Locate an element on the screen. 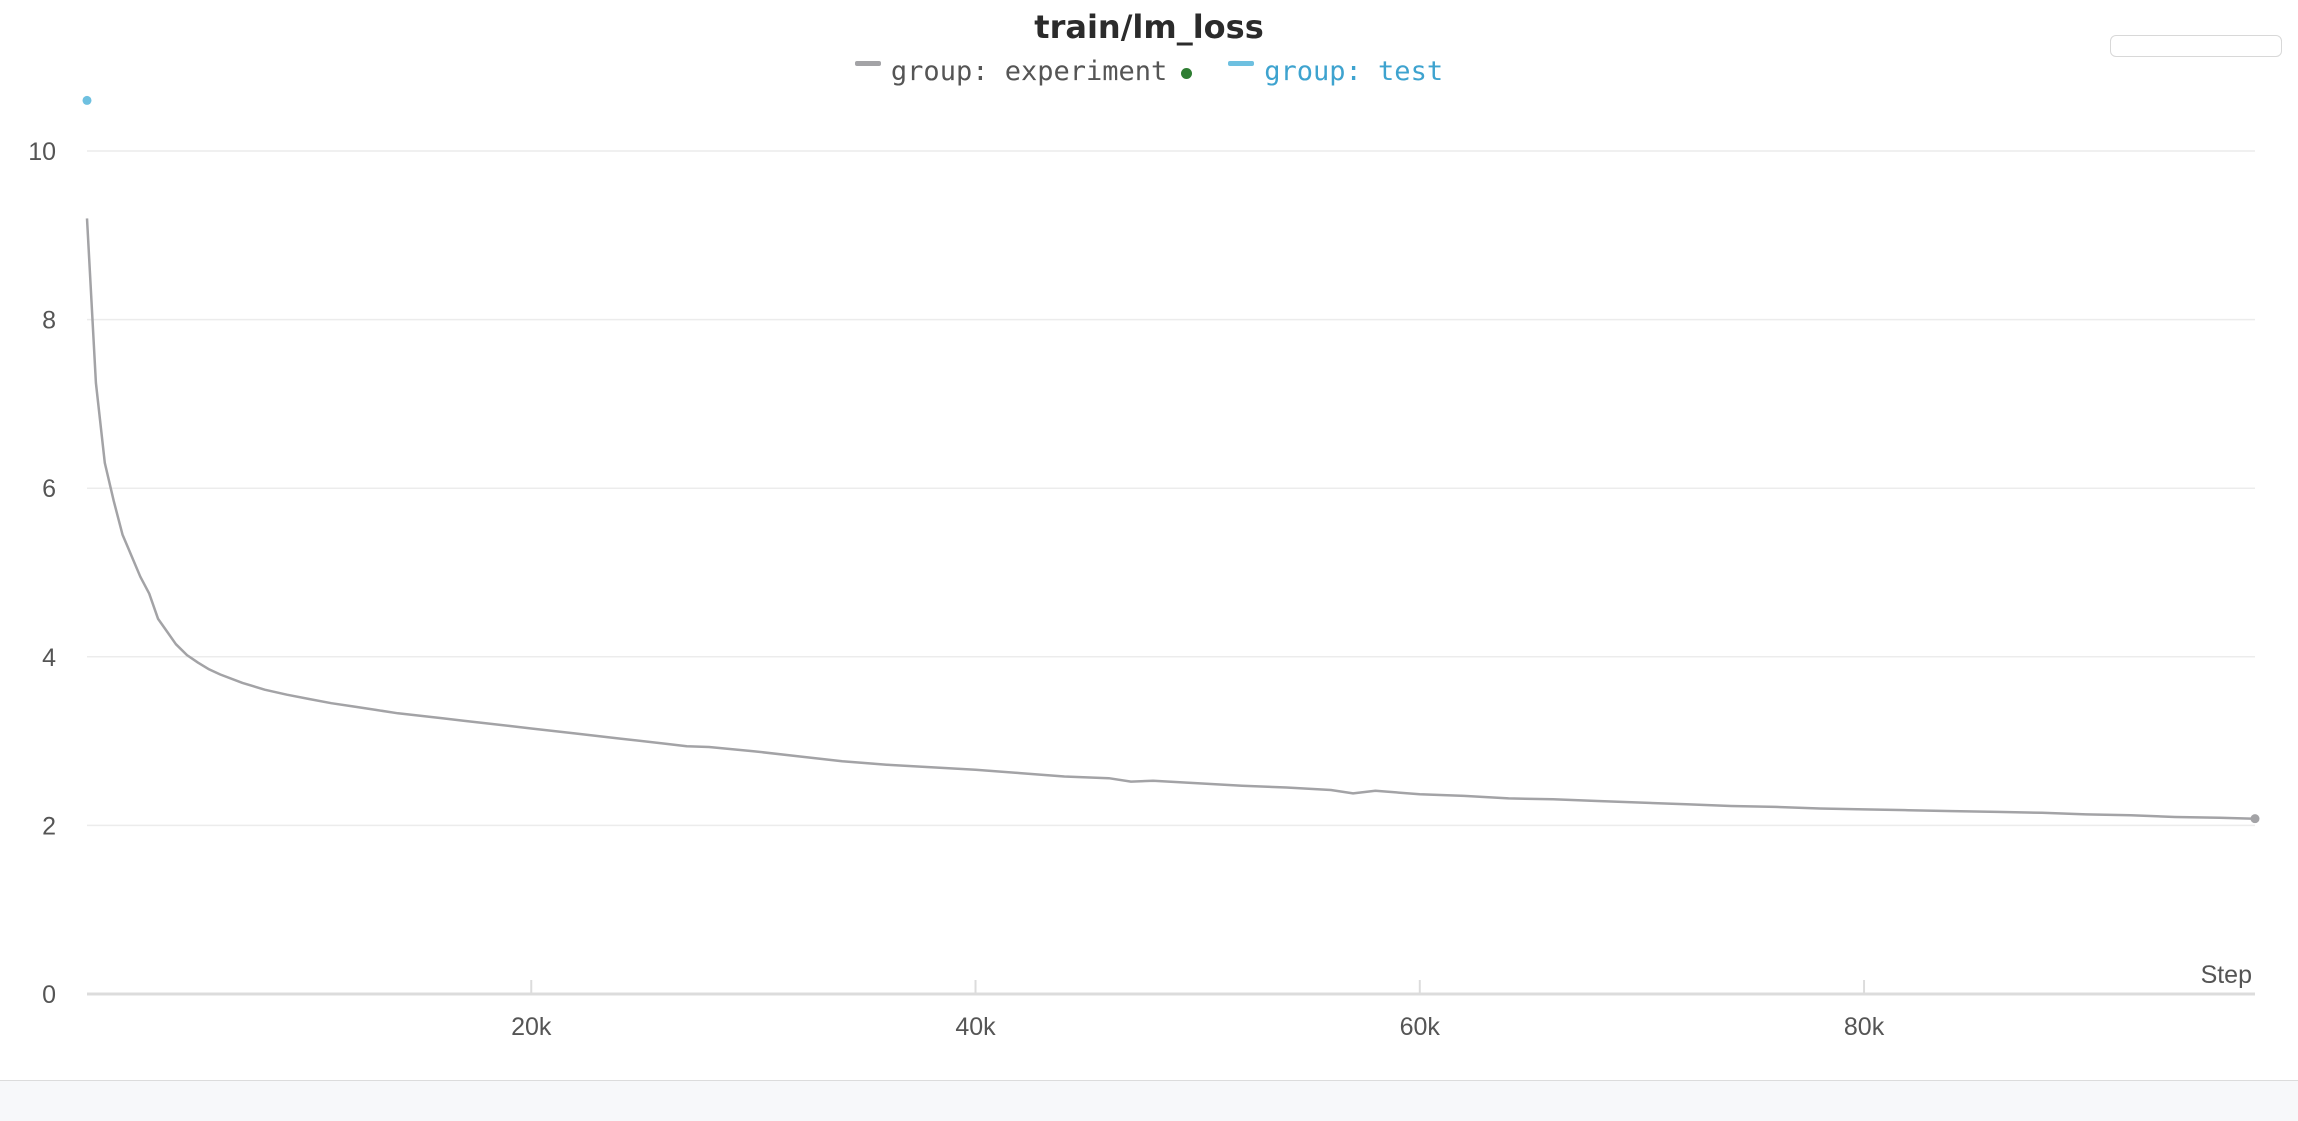 The height and width of the screenshot is (1121, 2298). x-axis-label: Step is located at coordinates (2226, 975).